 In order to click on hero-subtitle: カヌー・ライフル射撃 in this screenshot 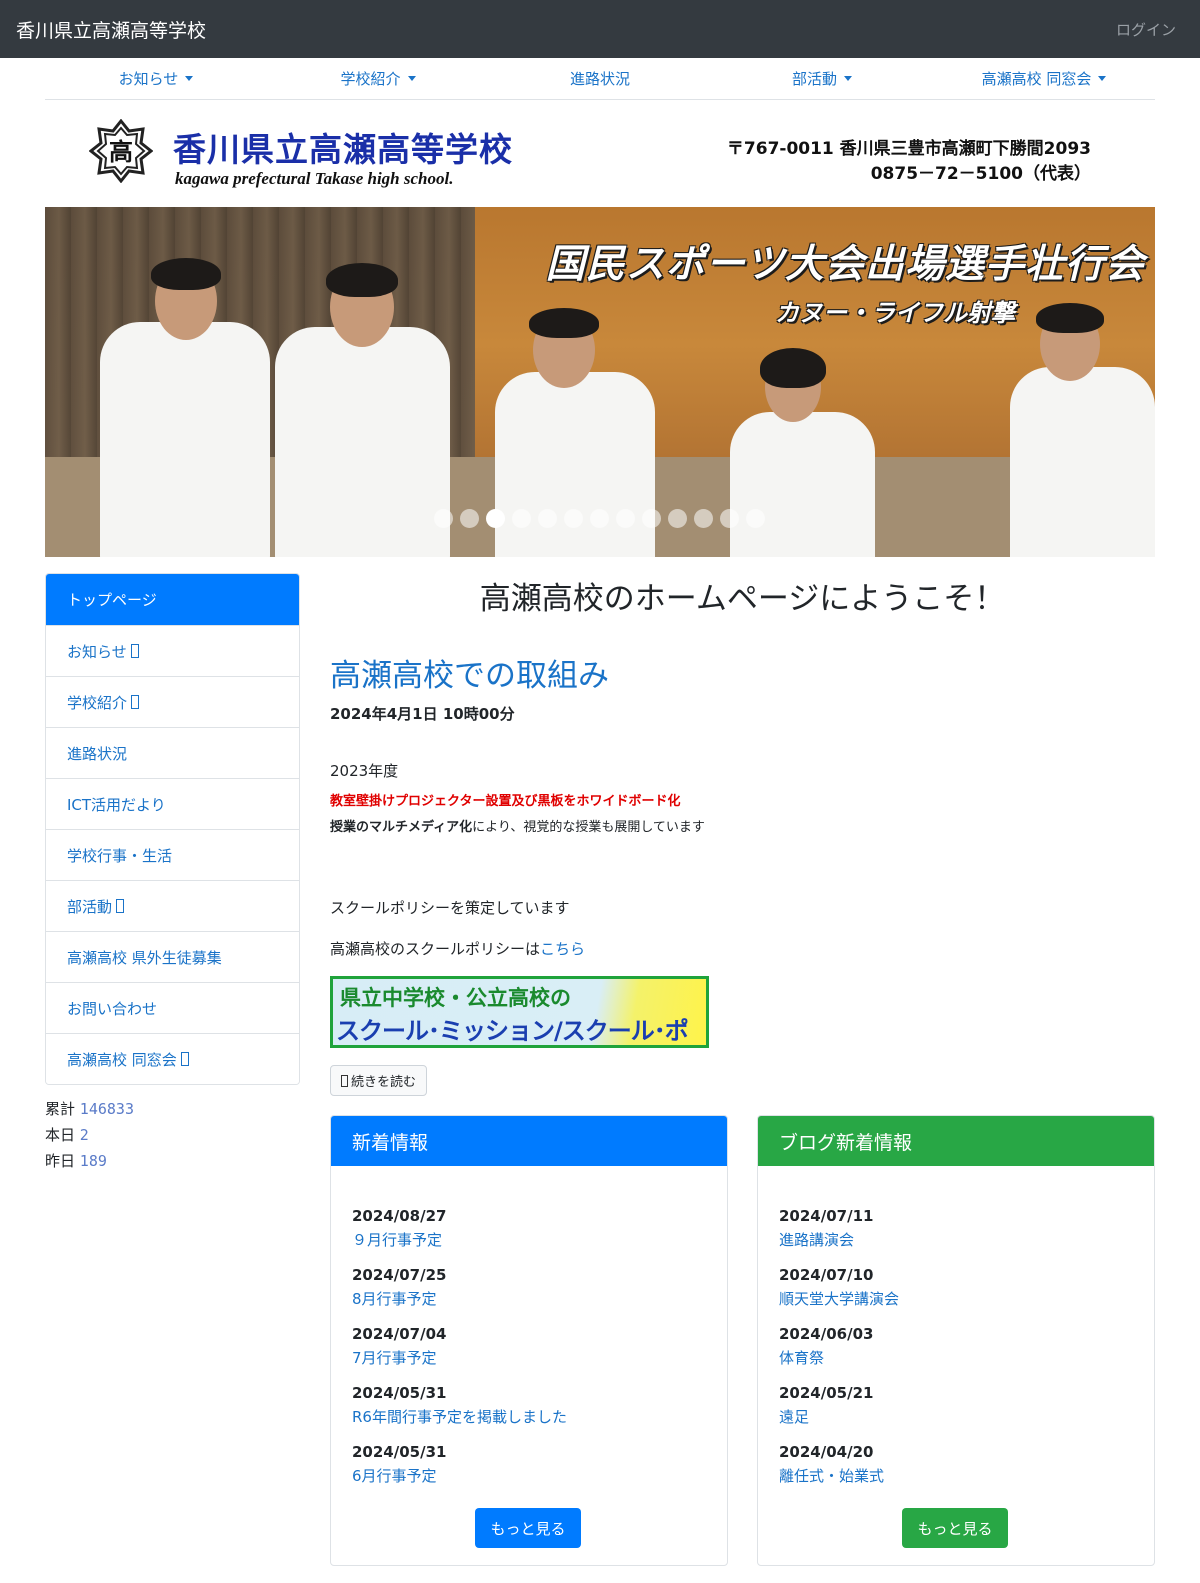, I will do `click(895, 313)`.